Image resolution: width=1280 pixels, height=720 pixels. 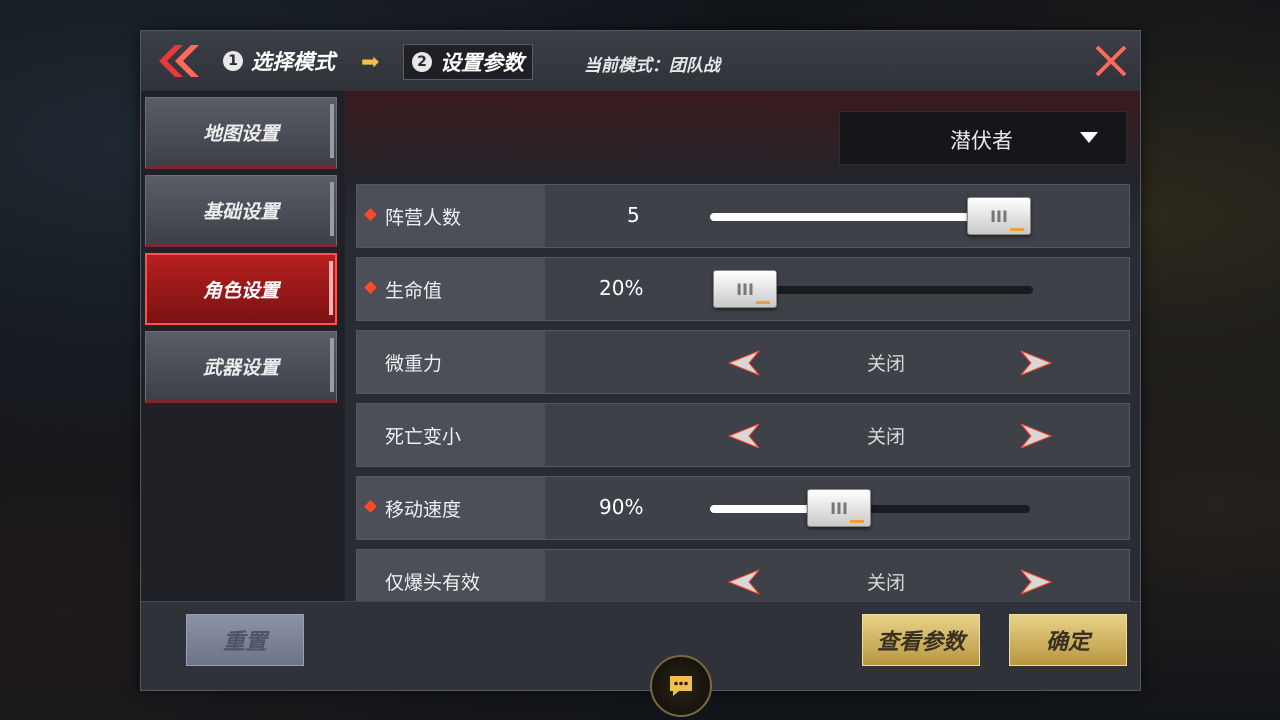 What do you see at coordinates (482, 63) in the screenshot?
I see `step-label: 设置参数` at bounding box center [482, 63].